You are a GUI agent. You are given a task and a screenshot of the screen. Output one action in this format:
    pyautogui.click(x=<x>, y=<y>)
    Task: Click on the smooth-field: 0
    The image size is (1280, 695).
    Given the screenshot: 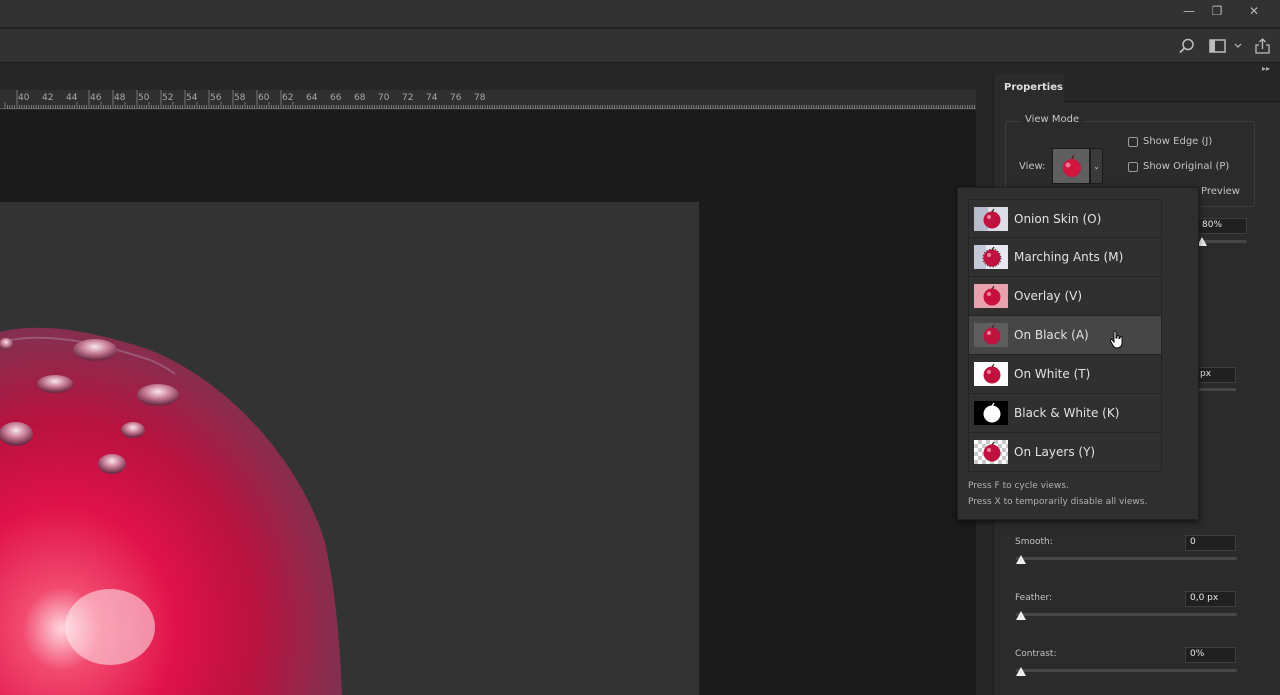 What is the action you would take?
    pyautogui.click(x=1210, y=543)
    